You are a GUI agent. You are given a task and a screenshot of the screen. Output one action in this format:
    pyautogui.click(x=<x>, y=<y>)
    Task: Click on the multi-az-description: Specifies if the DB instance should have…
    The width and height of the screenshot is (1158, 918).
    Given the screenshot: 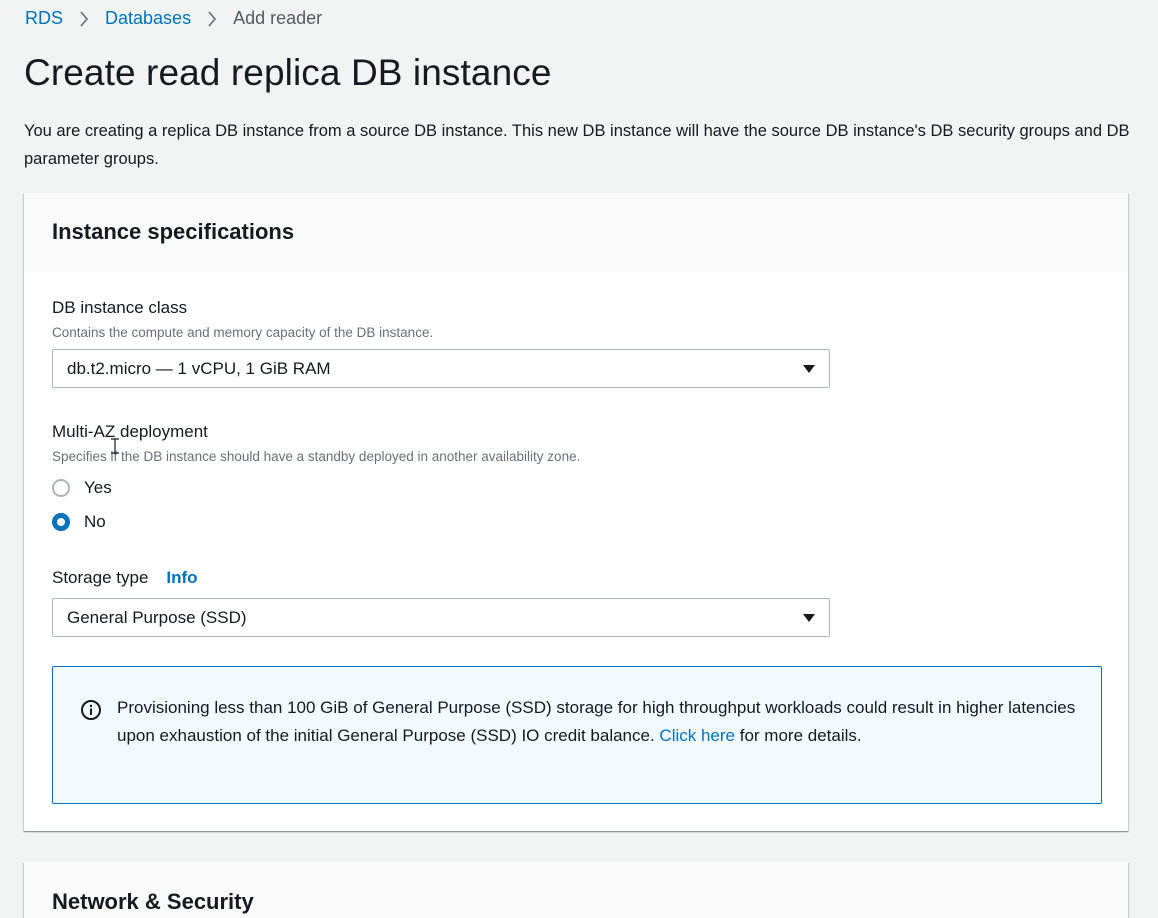 What is the action you would take?
    pyautogui.click(x=316, y=456)
    